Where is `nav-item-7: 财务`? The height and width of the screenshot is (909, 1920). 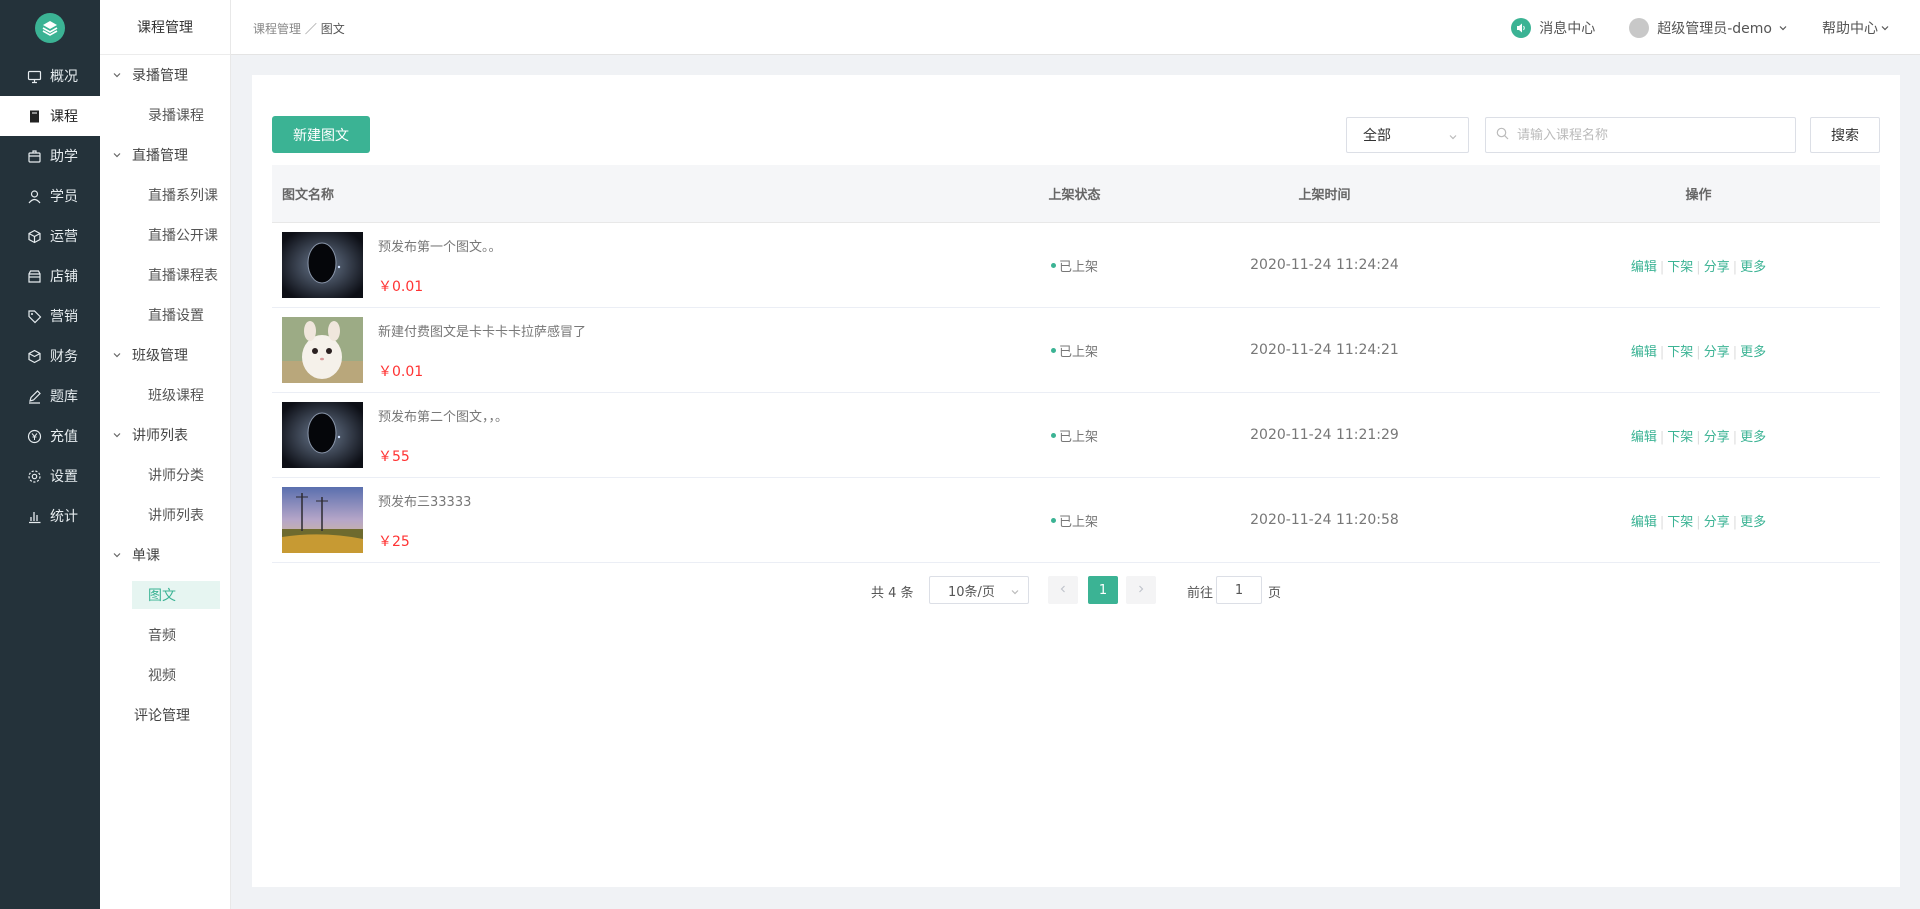 nav-item-7: 财务 is located at coordinates (50, 356).